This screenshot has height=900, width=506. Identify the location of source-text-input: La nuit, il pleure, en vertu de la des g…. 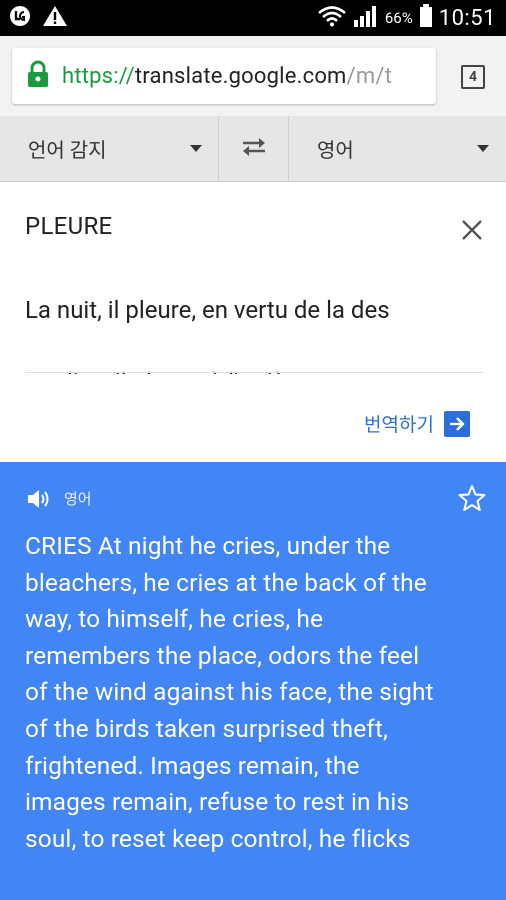
(245, 324).